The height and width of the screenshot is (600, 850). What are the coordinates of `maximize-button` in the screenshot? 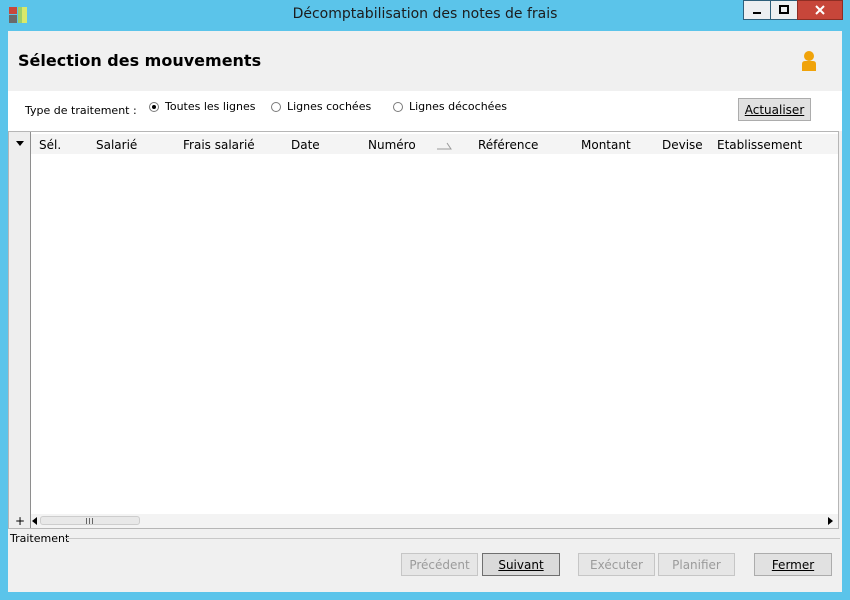 It's located at (783, 10).